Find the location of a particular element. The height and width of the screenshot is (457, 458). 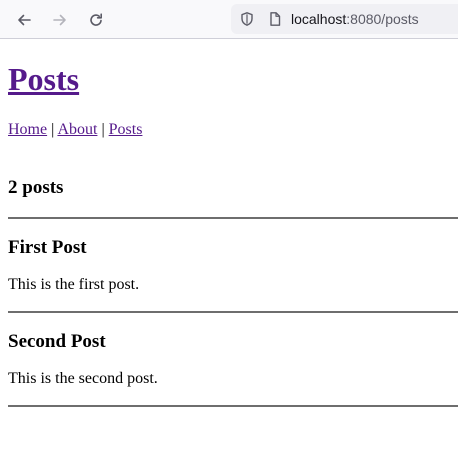

post-count: 2 posts is located at coordinates (36, 187).